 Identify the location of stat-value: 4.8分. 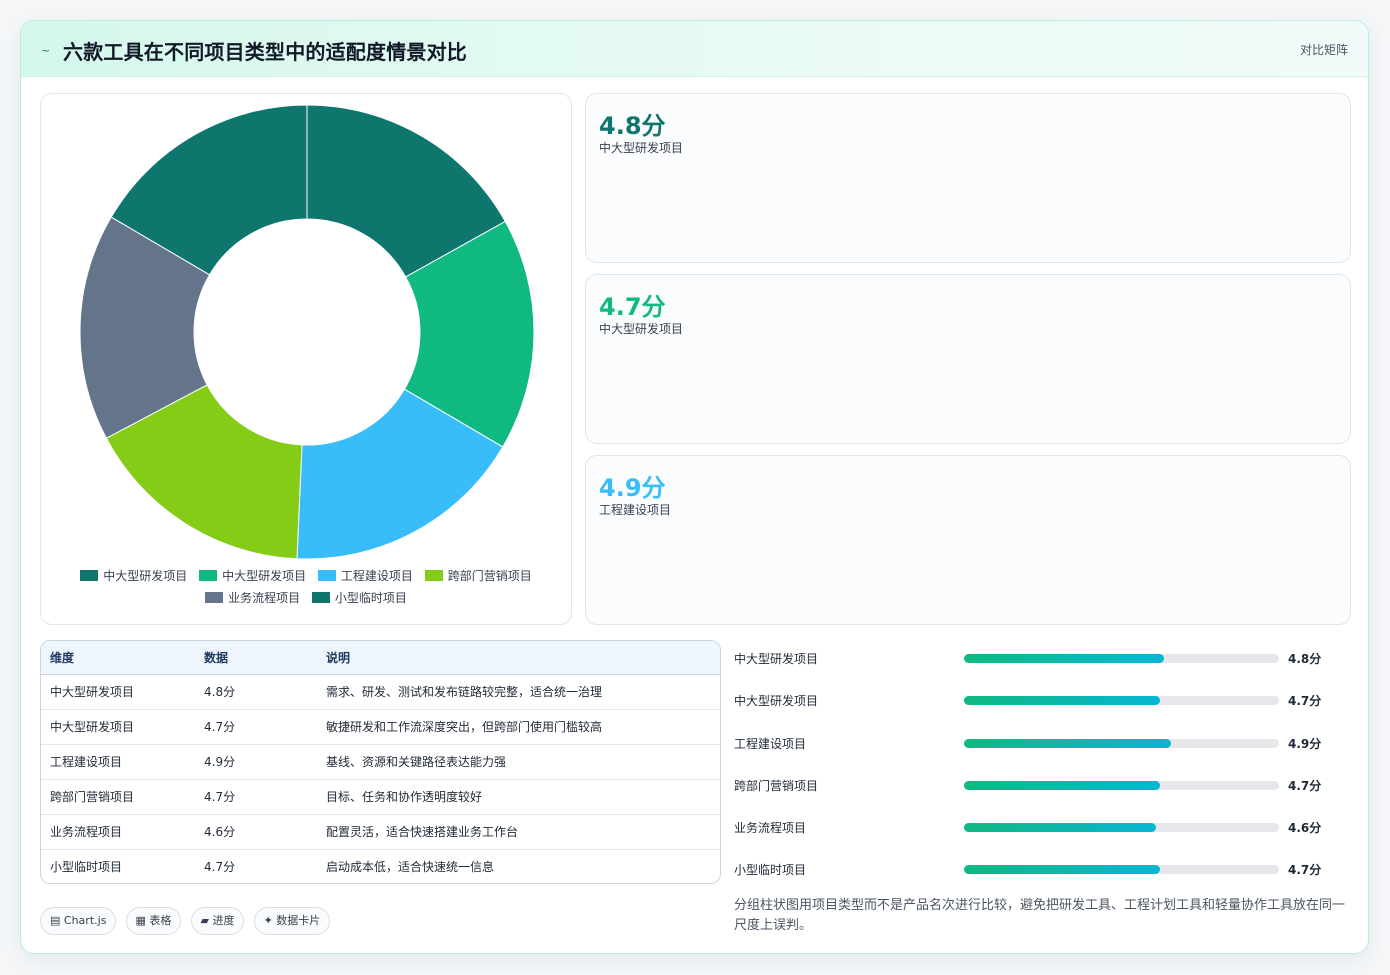
(632, 126).